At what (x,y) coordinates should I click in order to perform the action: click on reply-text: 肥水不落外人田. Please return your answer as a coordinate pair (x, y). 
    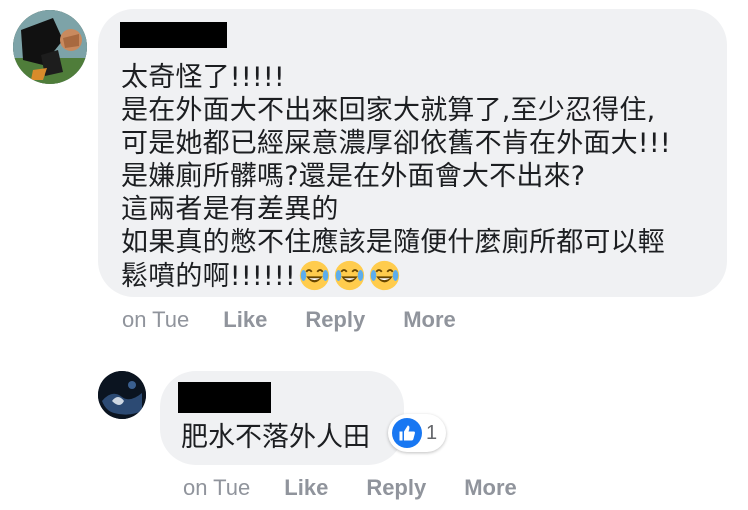
    Looking at the image, I should click on (275, 437).